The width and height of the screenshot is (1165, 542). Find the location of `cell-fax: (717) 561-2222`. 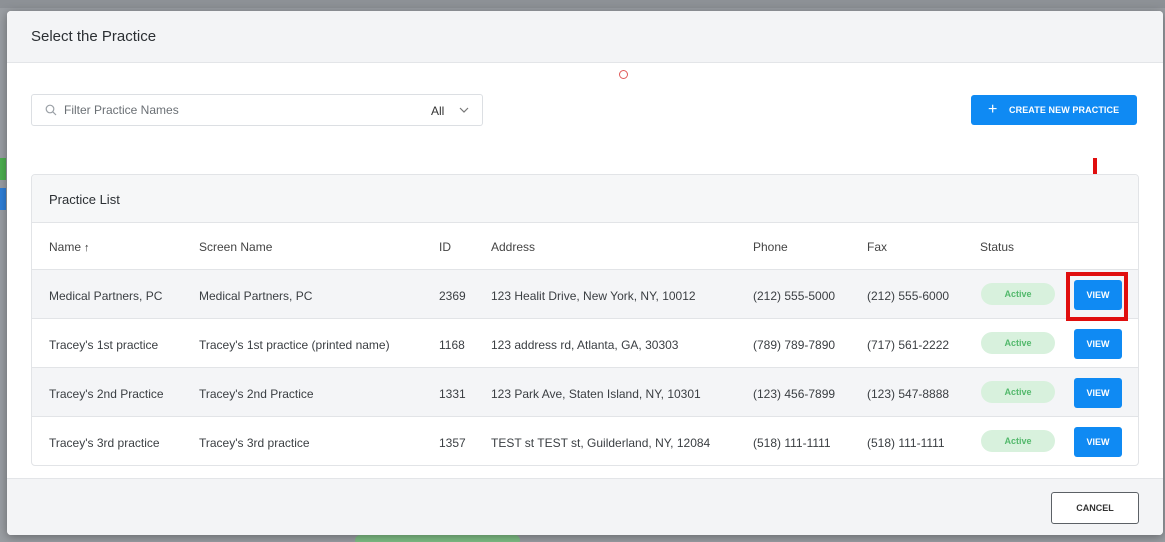

cell-fax: (717) 561-2222 is located at coordinates (908, 345).